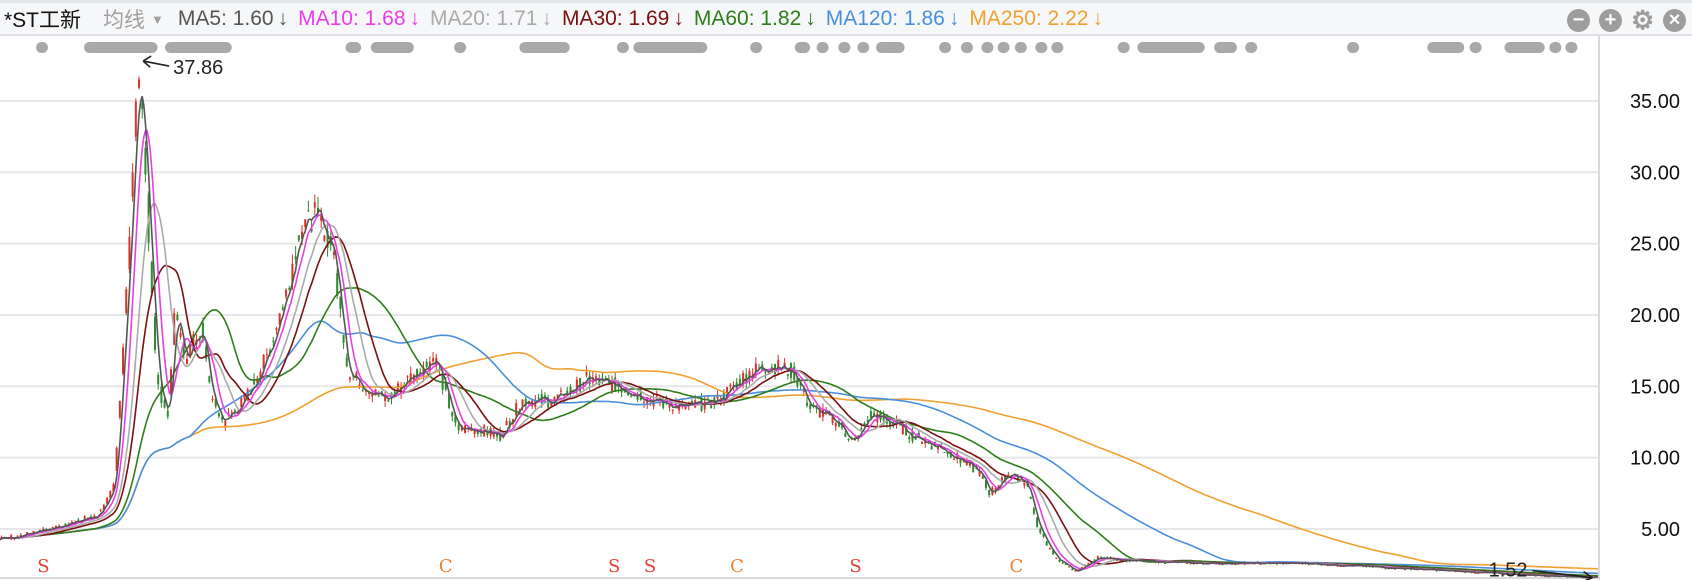 This screenshot has height=580, width=1692. What do you see at coordinates (484, 18) in the screenshot?
I see `ma-value: MA20: 1.71` at bounding box center [484, 18].